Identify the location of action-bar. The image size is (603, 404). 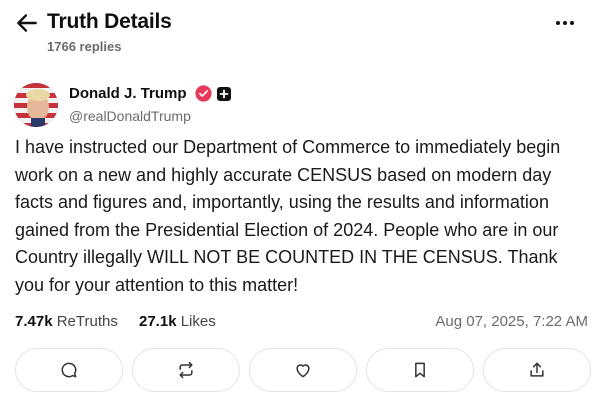
(302, 370).